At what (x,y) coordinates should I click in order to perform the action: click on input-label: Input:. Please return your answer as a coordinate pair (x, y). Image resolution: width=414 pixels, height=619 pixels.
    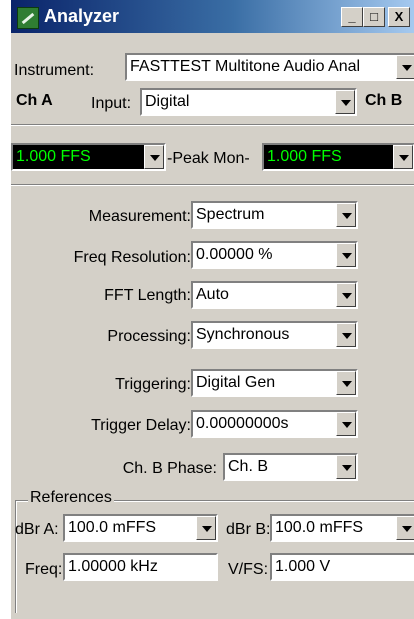
    Looking at the image, I should click on (111, 103).